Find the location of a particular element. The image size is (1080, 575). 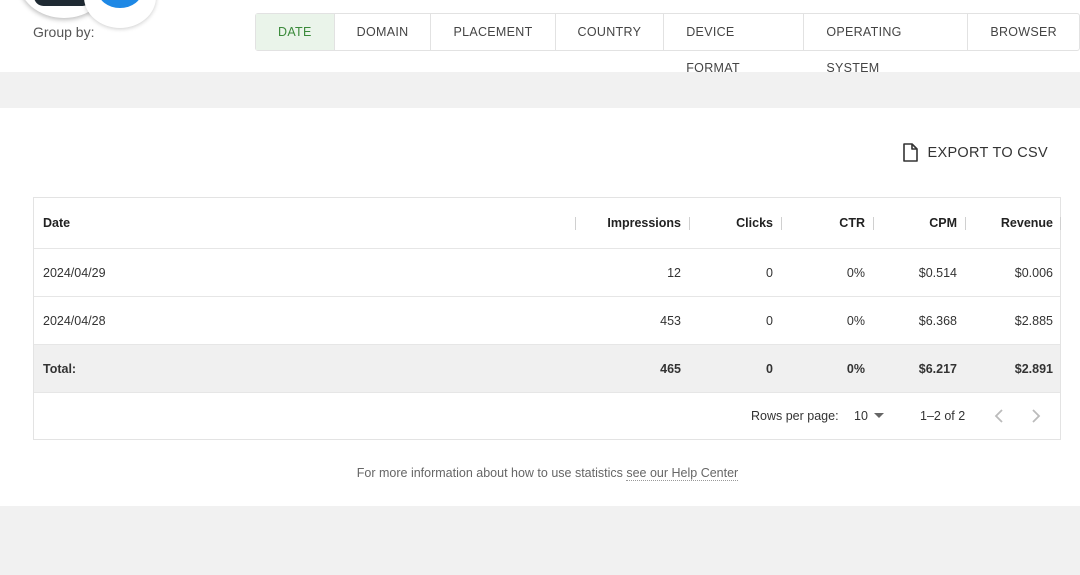

export-csv-label: EXPORT TO CSV is located at coordinates (987, 152).